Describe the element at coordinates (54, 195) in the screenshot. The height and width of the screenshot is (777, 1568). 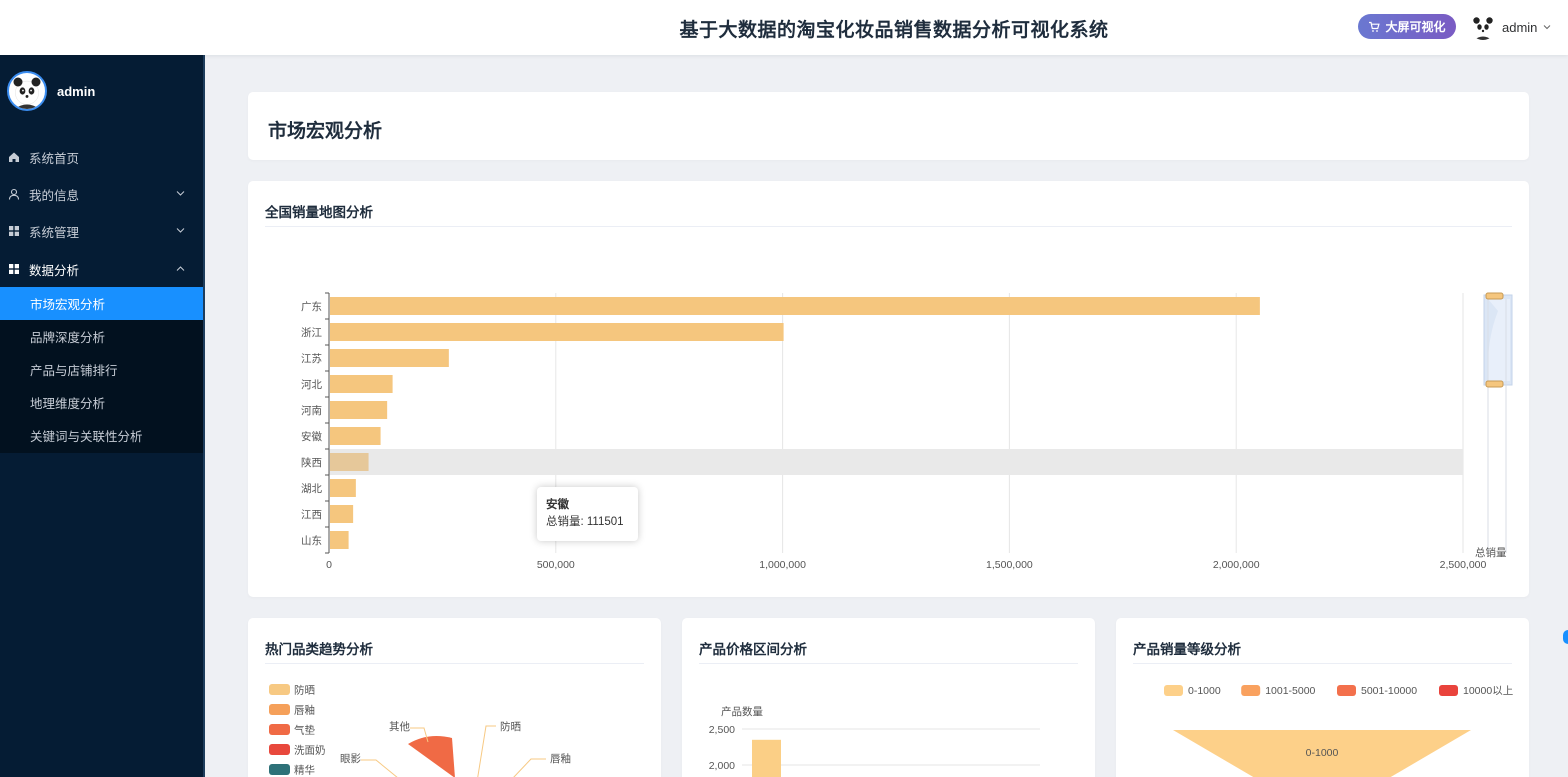
I see `sidebar-item-label: 我的信息` at that location.